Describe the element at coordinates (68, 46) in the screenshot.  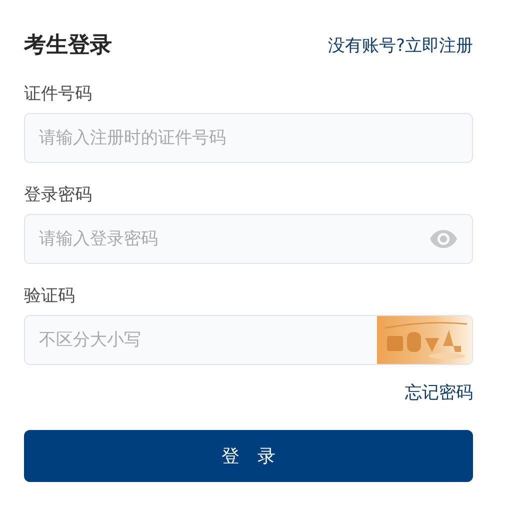
I see `form-title: 考生登录` at that location.